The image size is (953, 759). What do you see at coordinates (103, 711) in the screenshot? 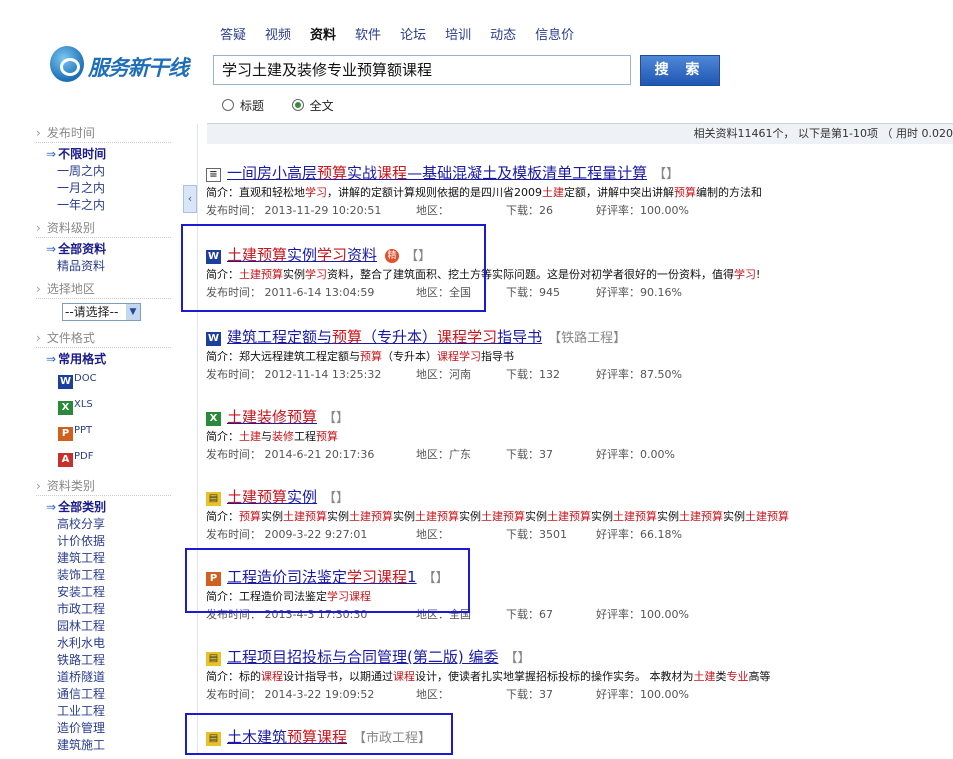
I see `sidebar-item-category: 工业工程` at bounding box center [103, 711].